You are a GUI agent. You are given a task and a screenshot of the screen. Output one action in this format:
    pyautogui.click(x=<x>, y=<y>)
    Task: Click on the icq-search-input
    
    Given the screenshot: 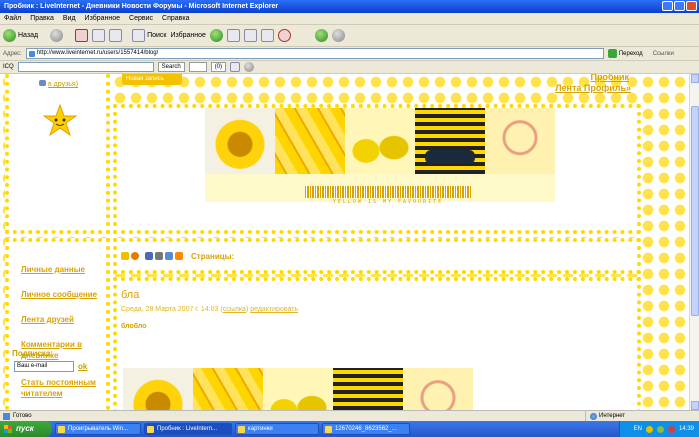 What is the action you would take?
    pyautogui.click(x=85, y=67)
    